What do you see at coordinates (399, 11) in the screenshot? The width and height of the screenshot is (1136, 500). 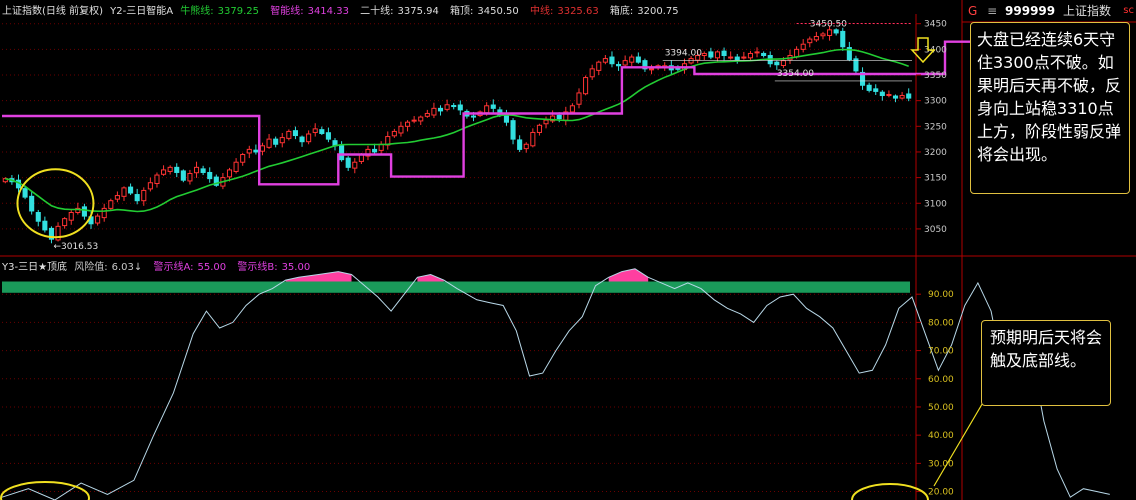 I see `header-item-ma20: 二十线: 3375.94` at bounding box center [399, 11].